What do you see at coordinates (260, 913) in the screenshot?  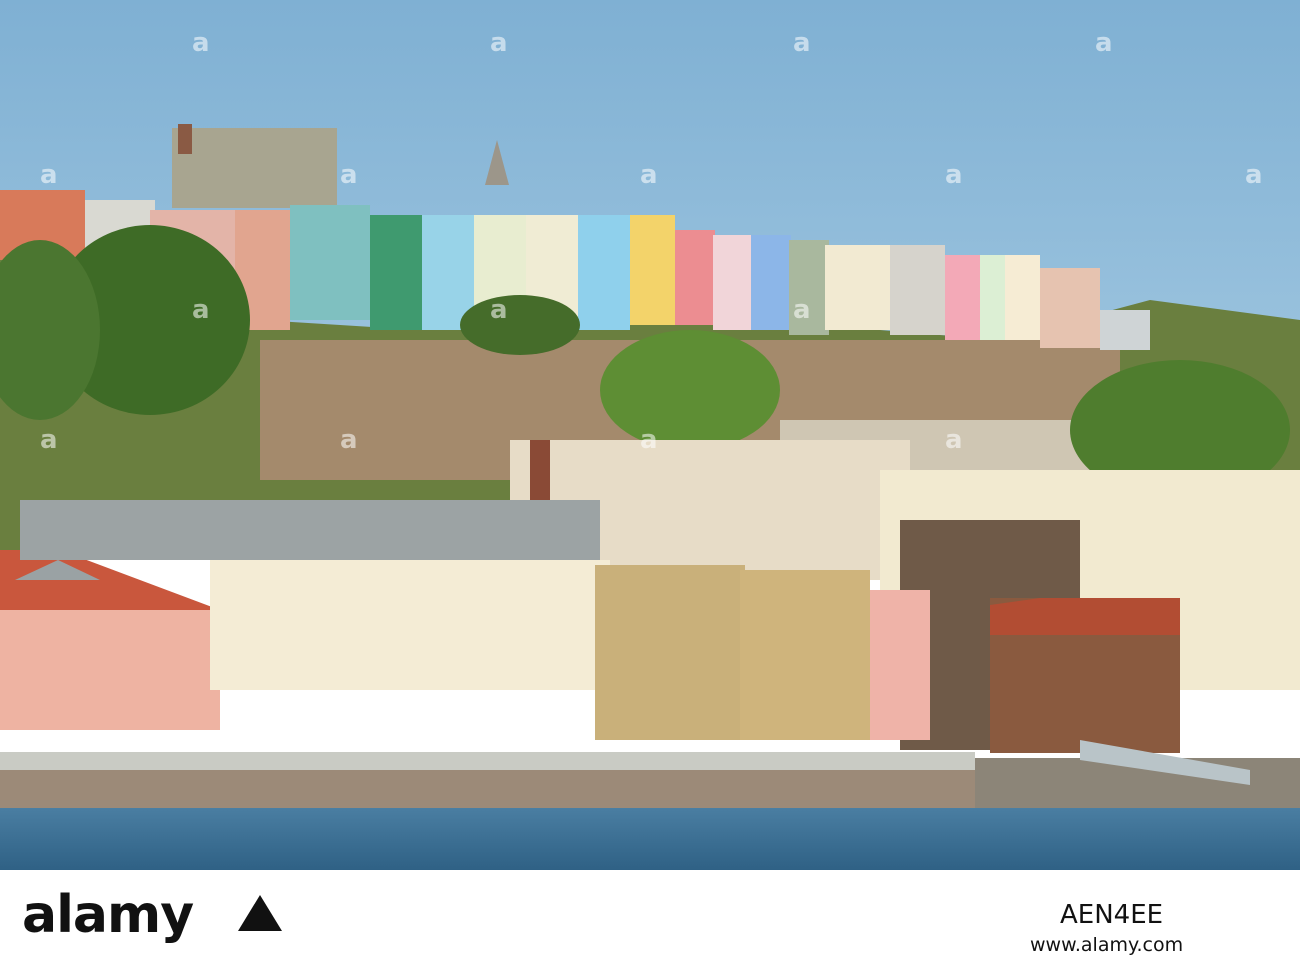 I see `logo-triangle-icon` at bounding box center [260, 913].